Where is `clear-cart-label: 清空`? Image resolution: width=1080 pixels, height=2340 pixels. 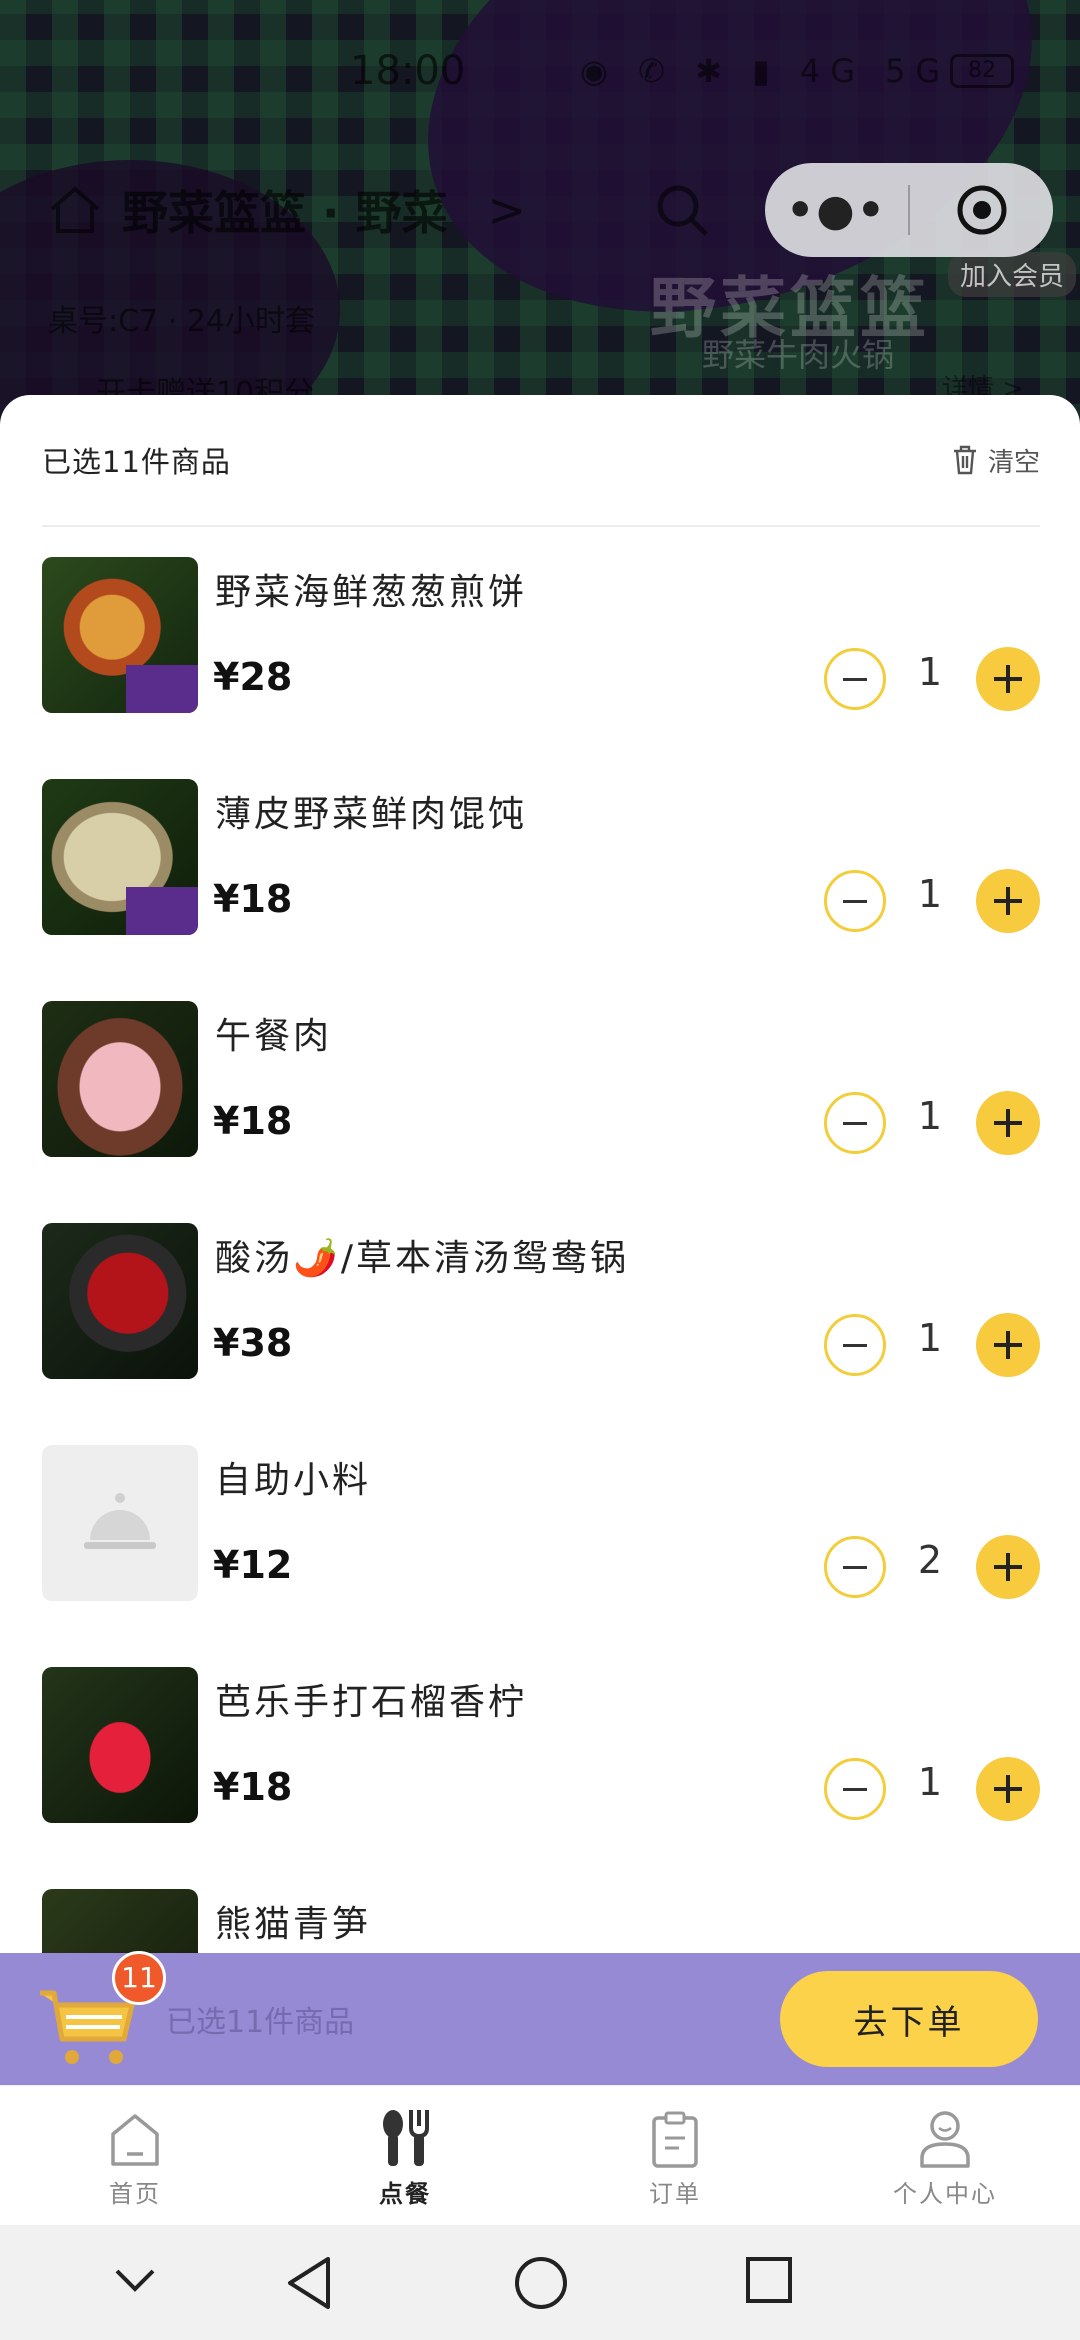 clear-cart-label: 清空 is located at coordinates (1013, 462).